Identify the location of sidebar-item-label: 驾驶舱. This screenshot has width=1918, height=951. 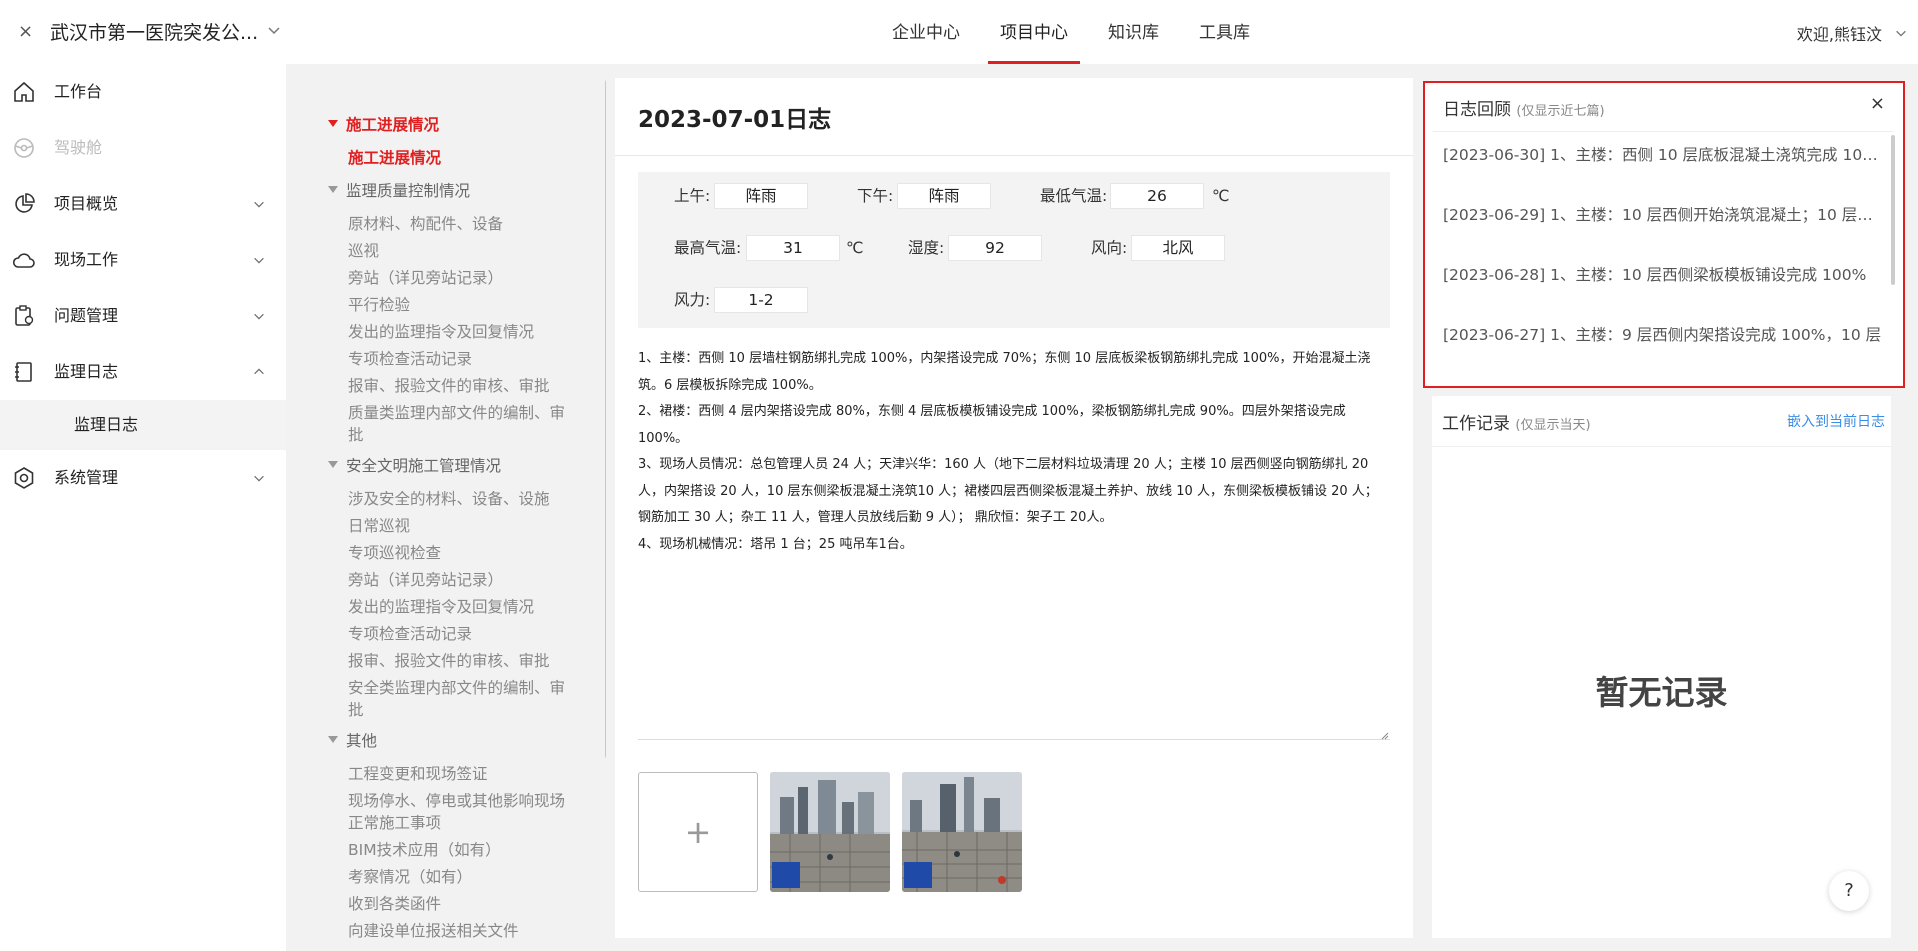
(78, 147).